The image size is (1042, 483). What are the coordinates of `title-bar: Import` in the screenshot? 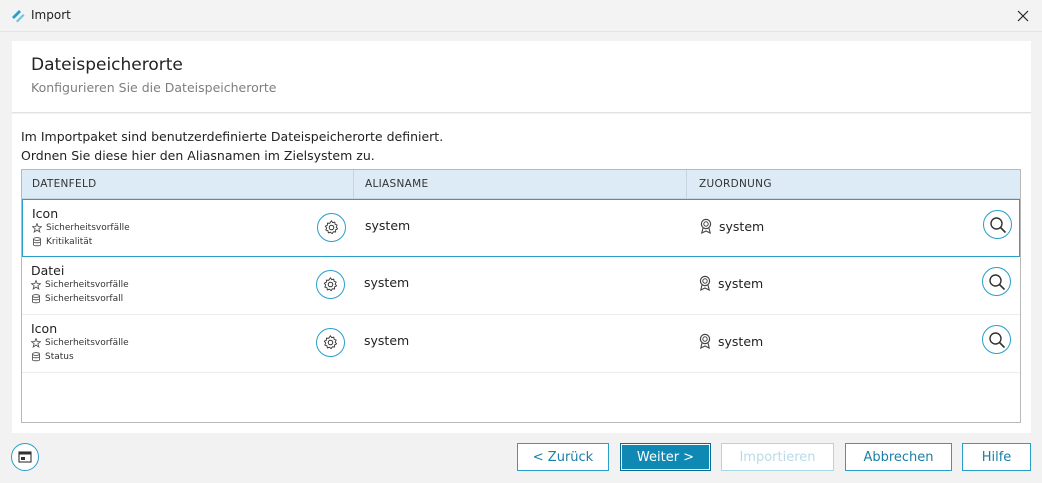 It's located at (521, 16).